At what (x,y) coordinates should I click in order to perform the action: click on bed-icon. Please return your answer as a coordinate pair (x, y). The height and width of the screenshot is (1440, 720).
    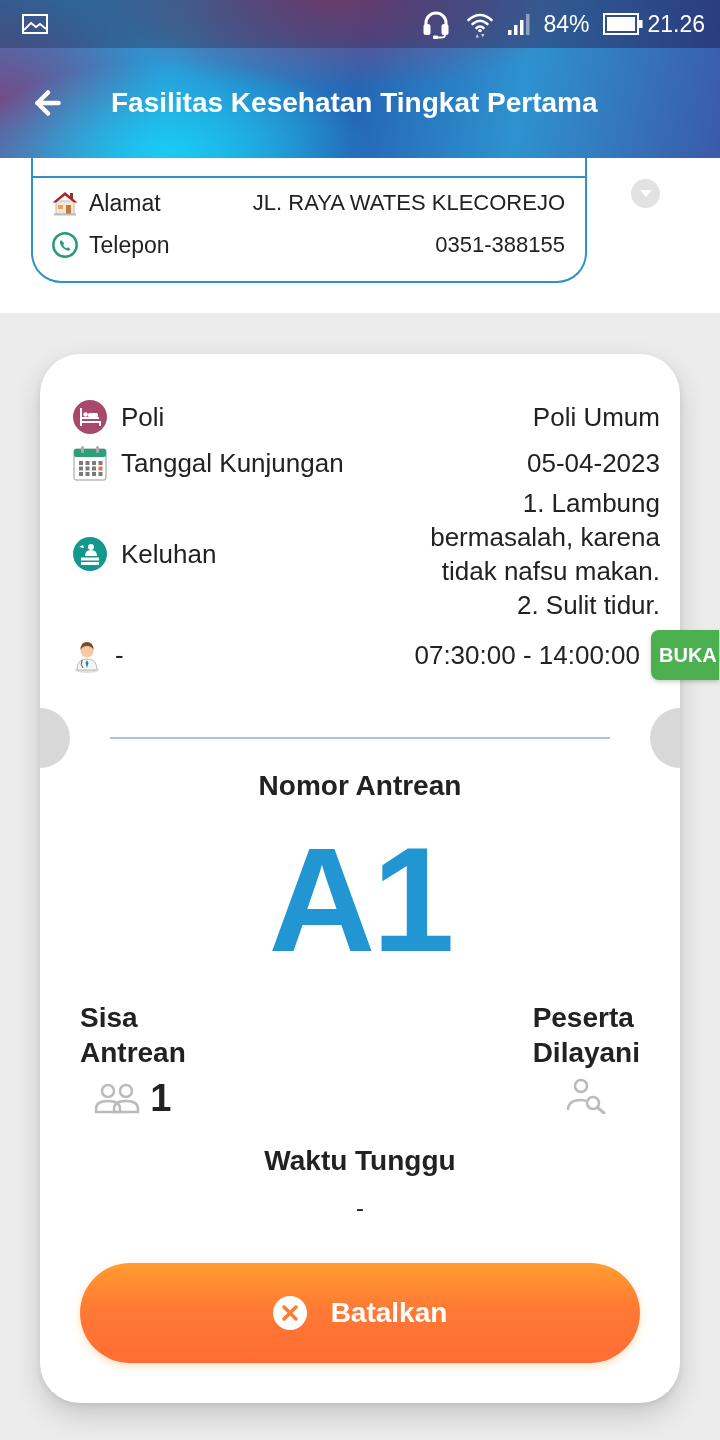
    Looking at the image, I should click on (90, 417).